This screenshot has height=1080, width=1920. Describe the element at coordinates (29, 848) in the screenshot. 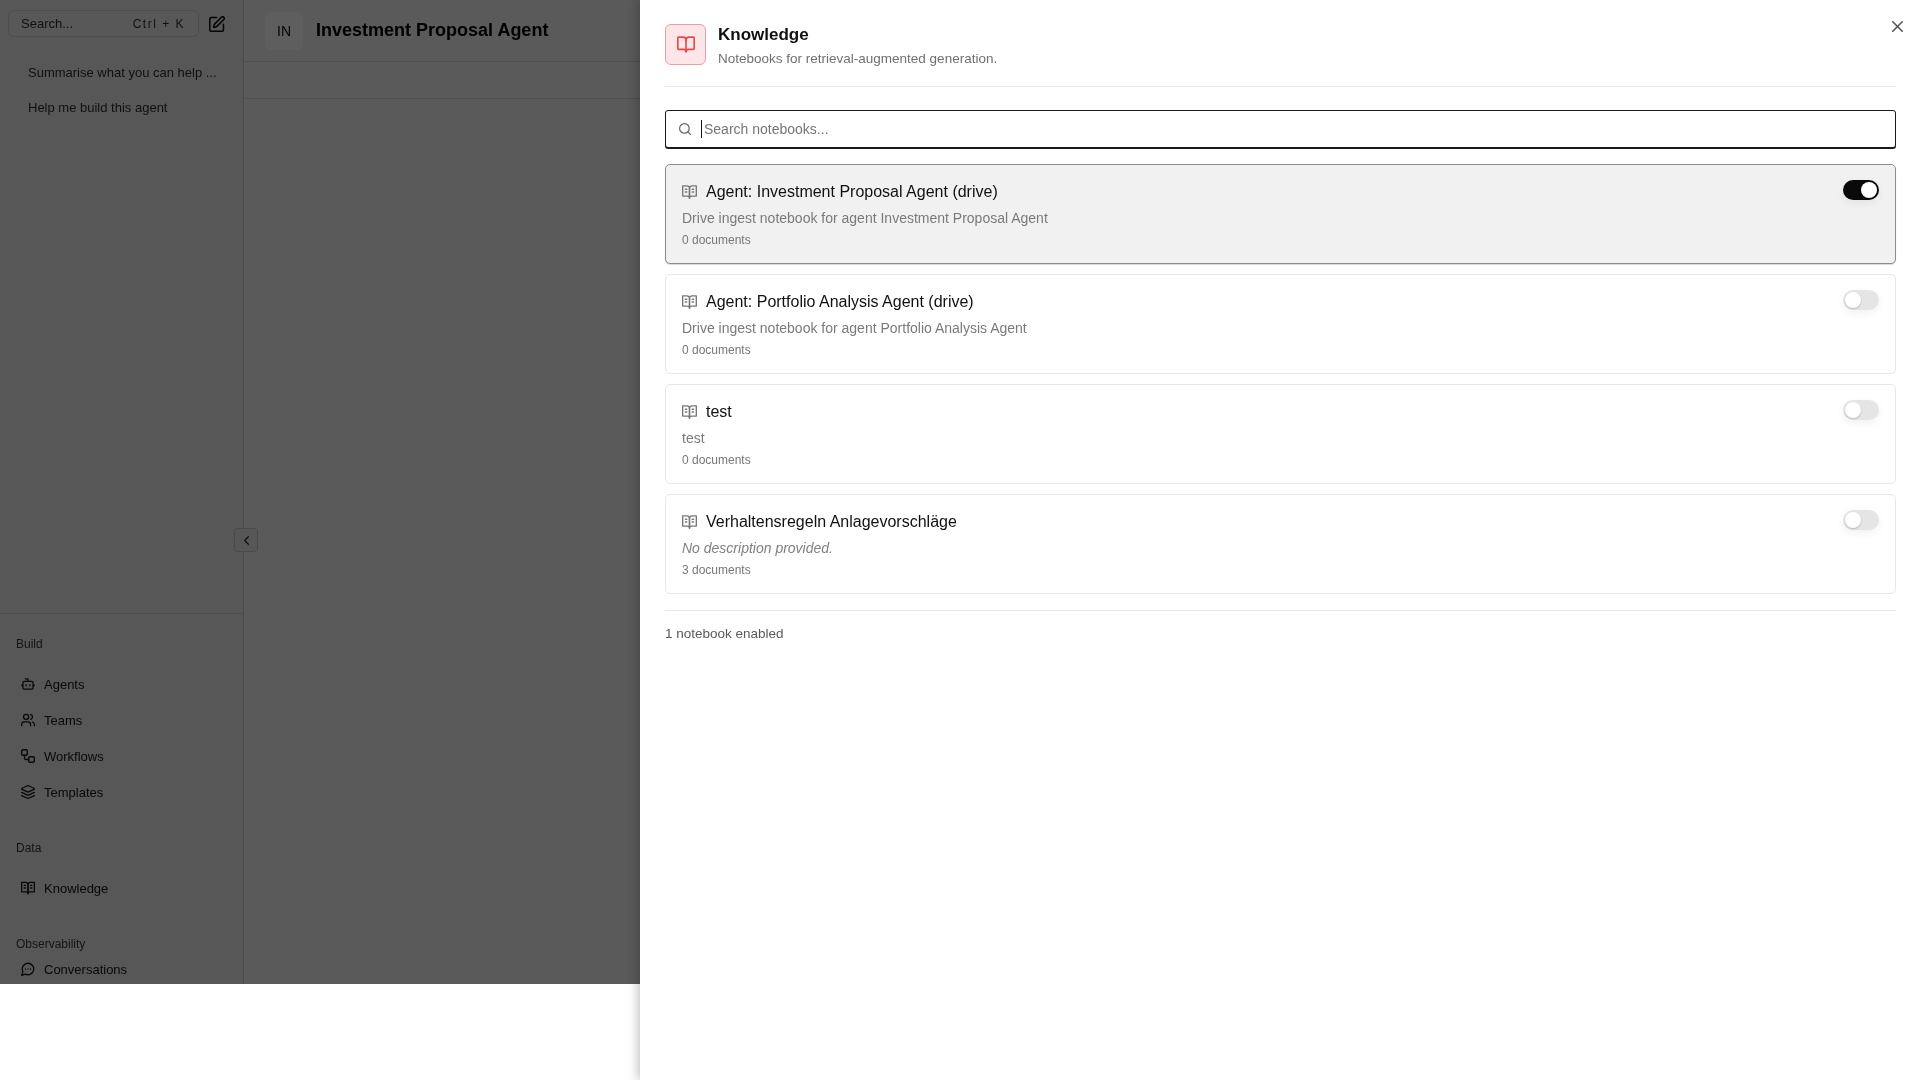

I see `section-label: Data` at that location.